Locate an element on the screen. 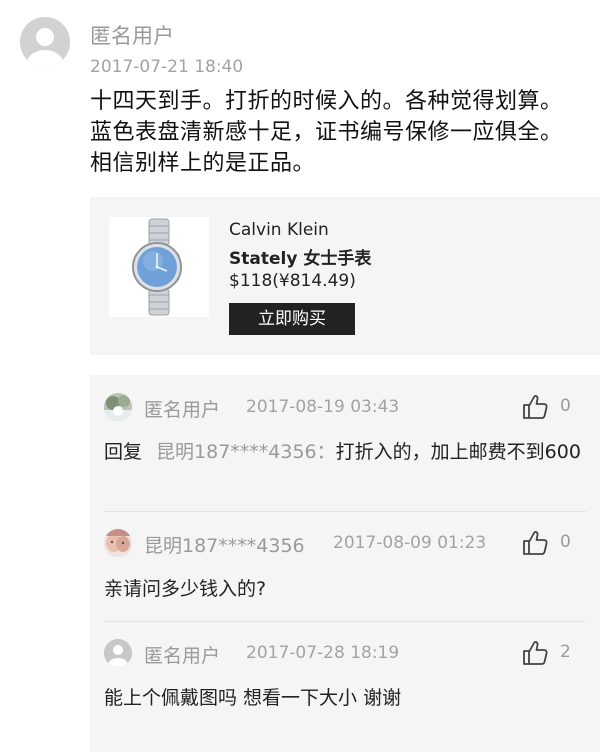 The height and width of the screenshot is (752, 600). post-avatar is located at coordinates (45, 42).